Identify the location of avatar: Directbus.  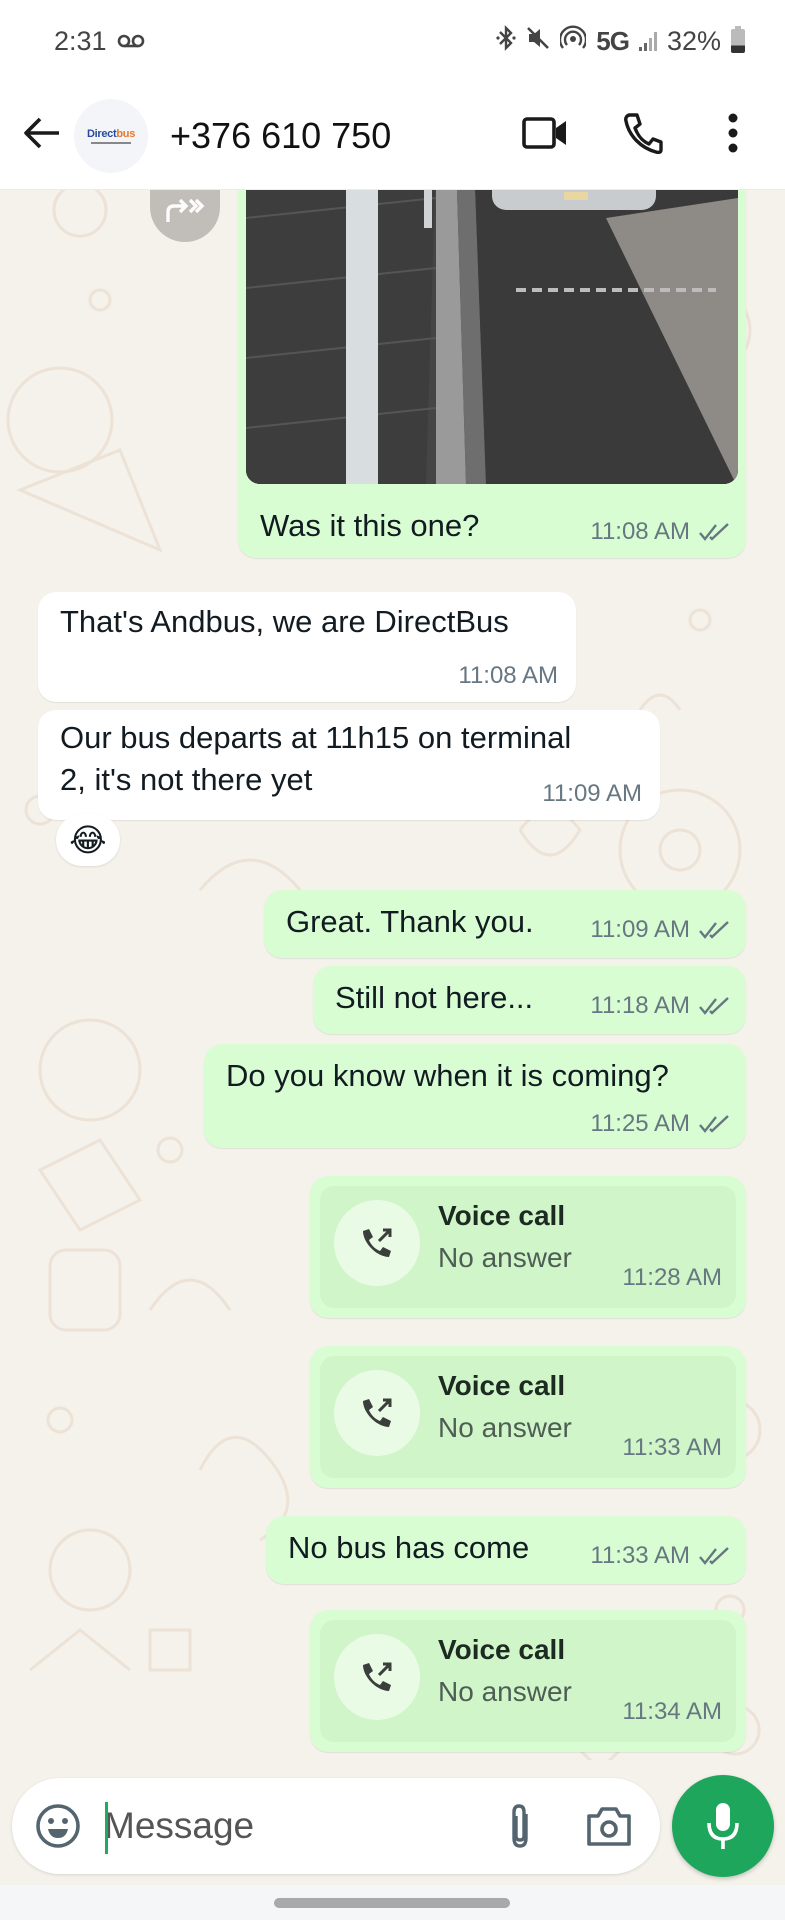
(111, 135).